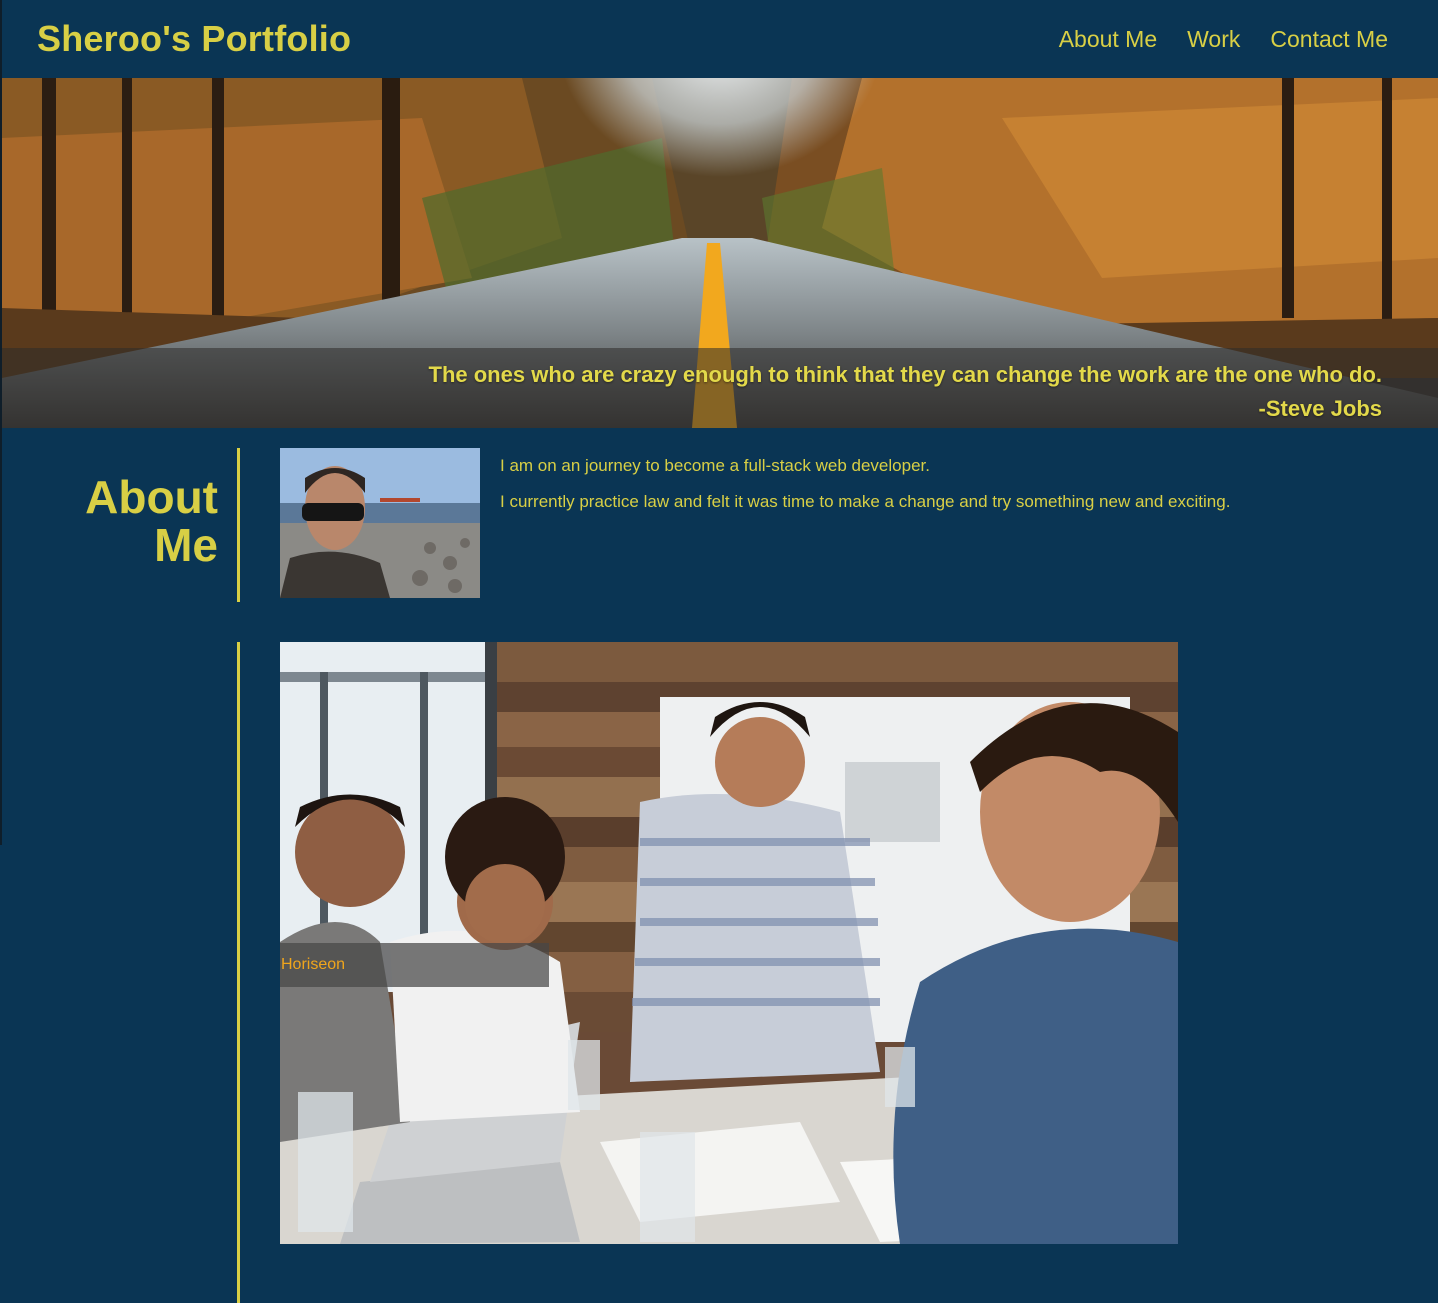 The width and height of the screenshot is (1438, 1303). What do you see at coordinates (1320, 408) in the screenshot?
I see `hero-quote-author: -Steve Jobs` at bounding box center [1320, 408].